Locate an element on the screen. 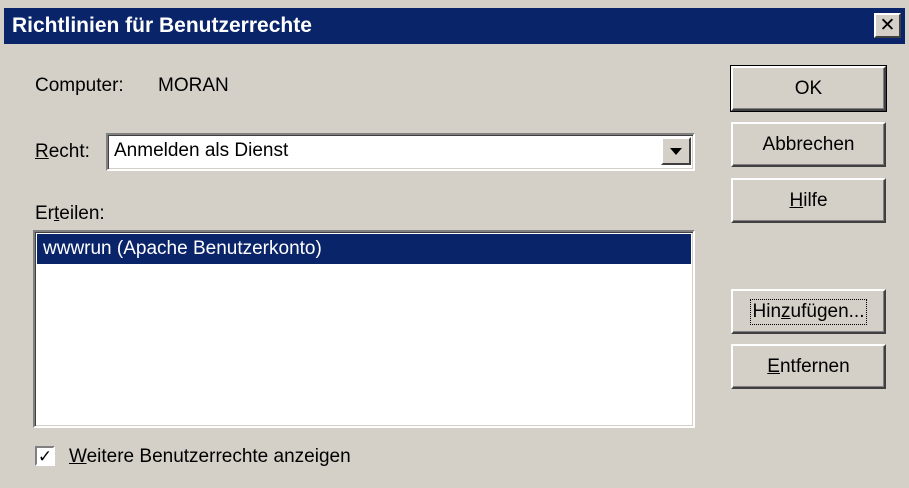 This screenshot has width=909, height=488. help-button: Hilfe is located at coordinates (808, 200).